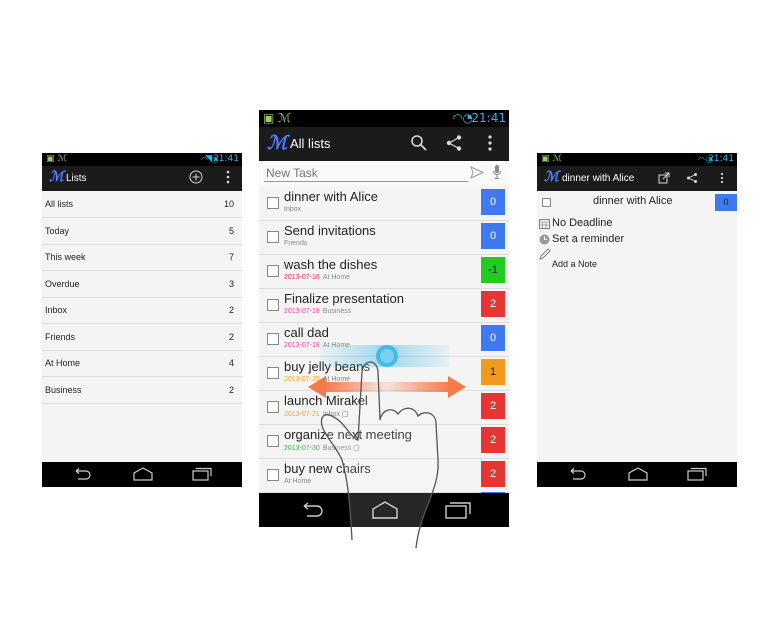 Image resolution: width=768 pixels, height=640 pixels. What do you see at coordinates (317, 277) in the screenshot?
I see `task-meta: 2013-07-16 At Home` at bounding box center [317, 277].